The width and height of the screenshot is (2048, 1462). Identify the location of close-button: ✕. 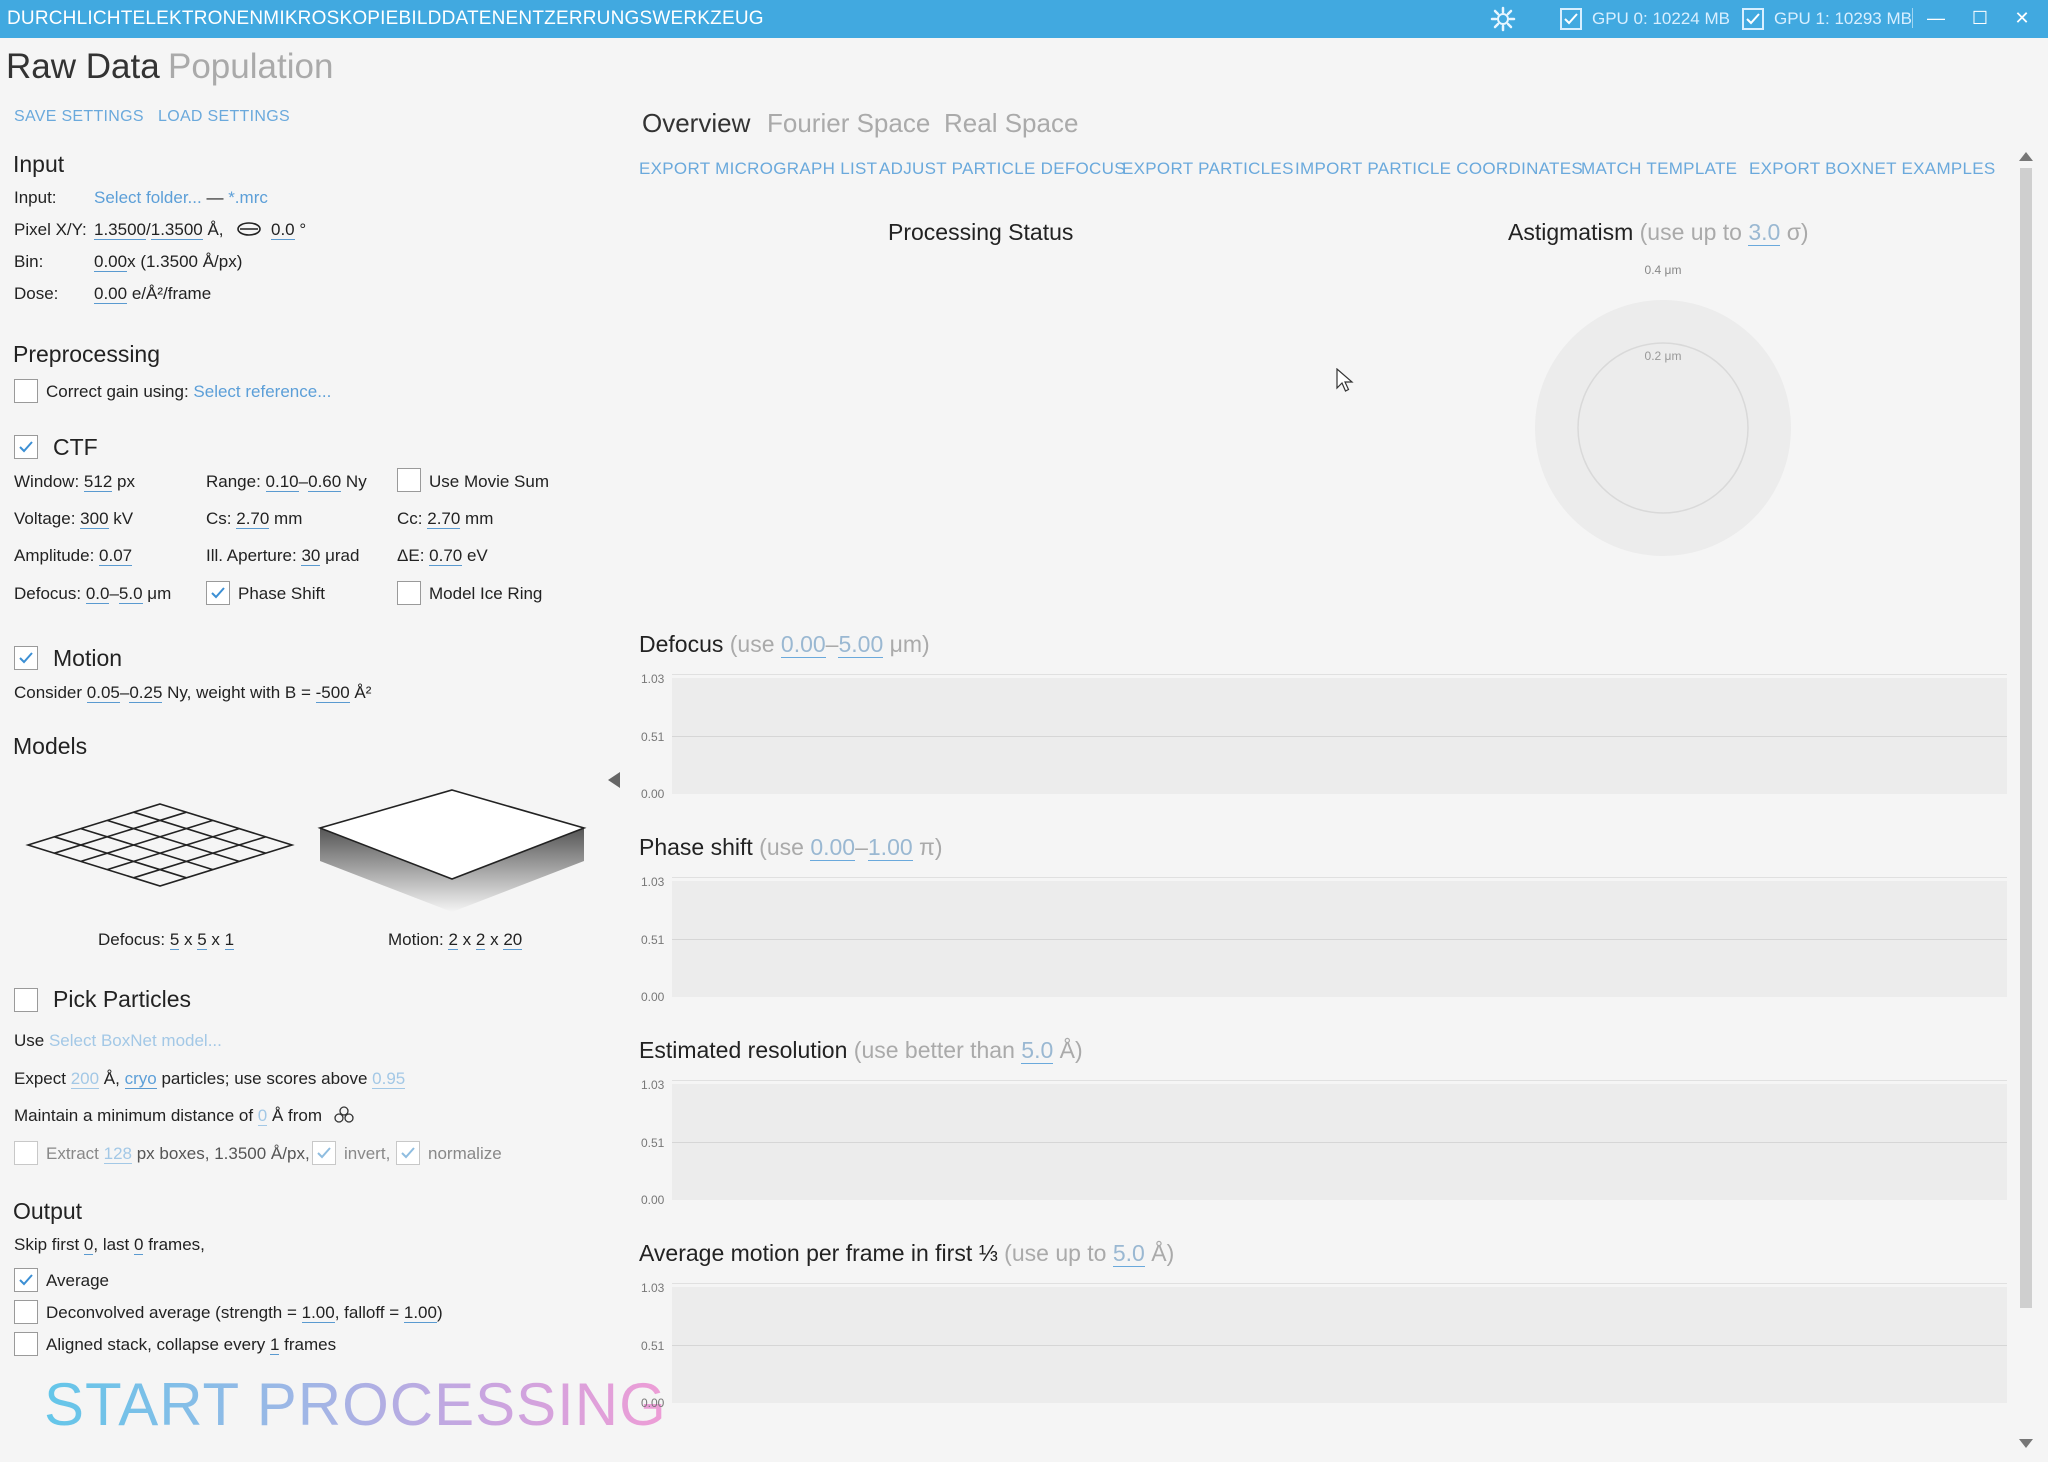
(2022, 18).